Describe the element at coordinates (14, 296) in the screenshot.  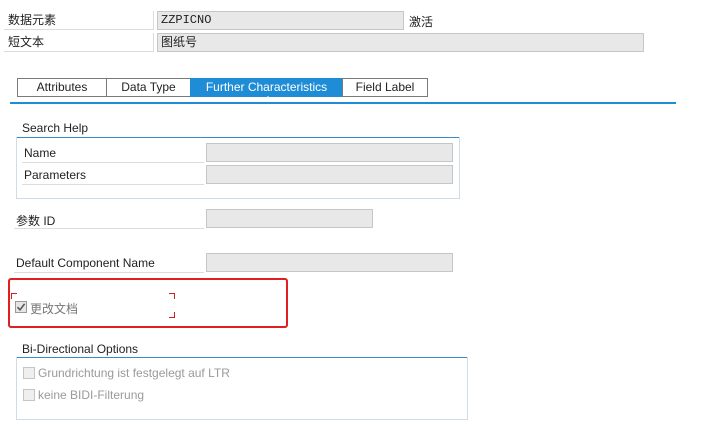
I see `focus-corner-top-left` at that location.